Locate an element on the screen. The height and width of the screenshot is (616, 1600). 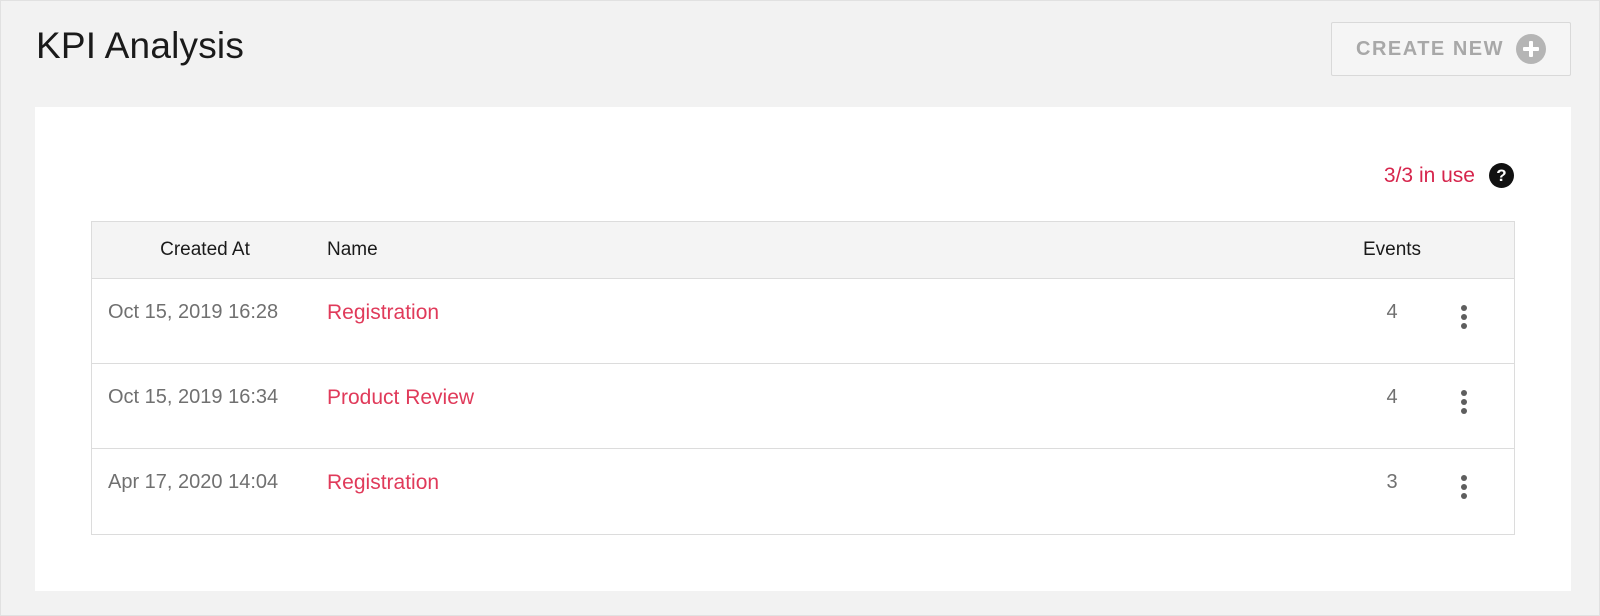
create-new-button: CREATE NEW is located at coordinates (1451, 49).